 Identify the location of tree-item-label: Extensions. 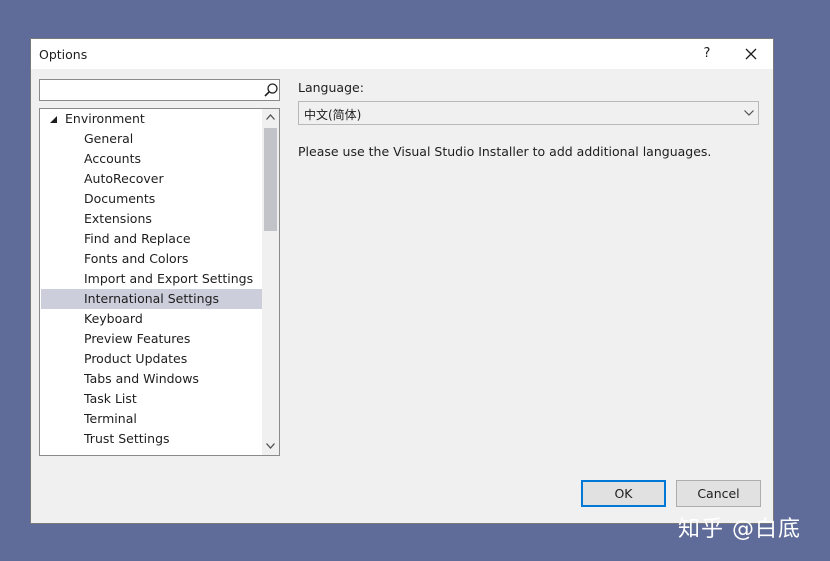
(118, 218).